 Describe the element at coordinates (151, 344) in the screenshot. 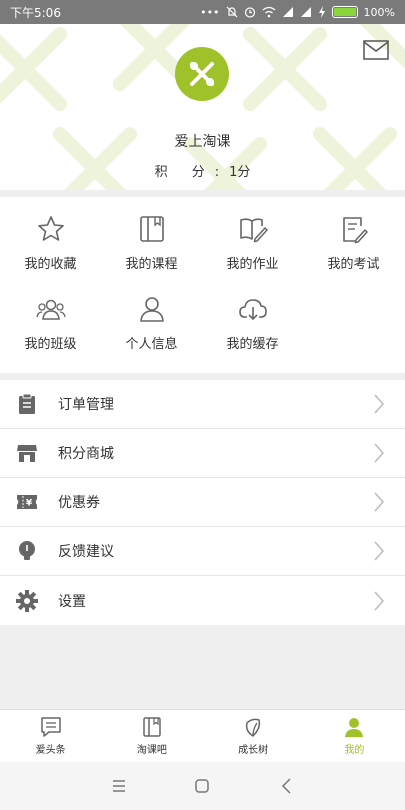

I see `grid-item-label: 个人信息` at that location.